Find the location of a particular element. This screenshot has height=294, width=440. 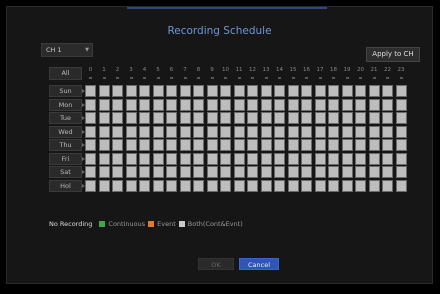

hour-label-20: 20 is located at coordinates (361, 70).